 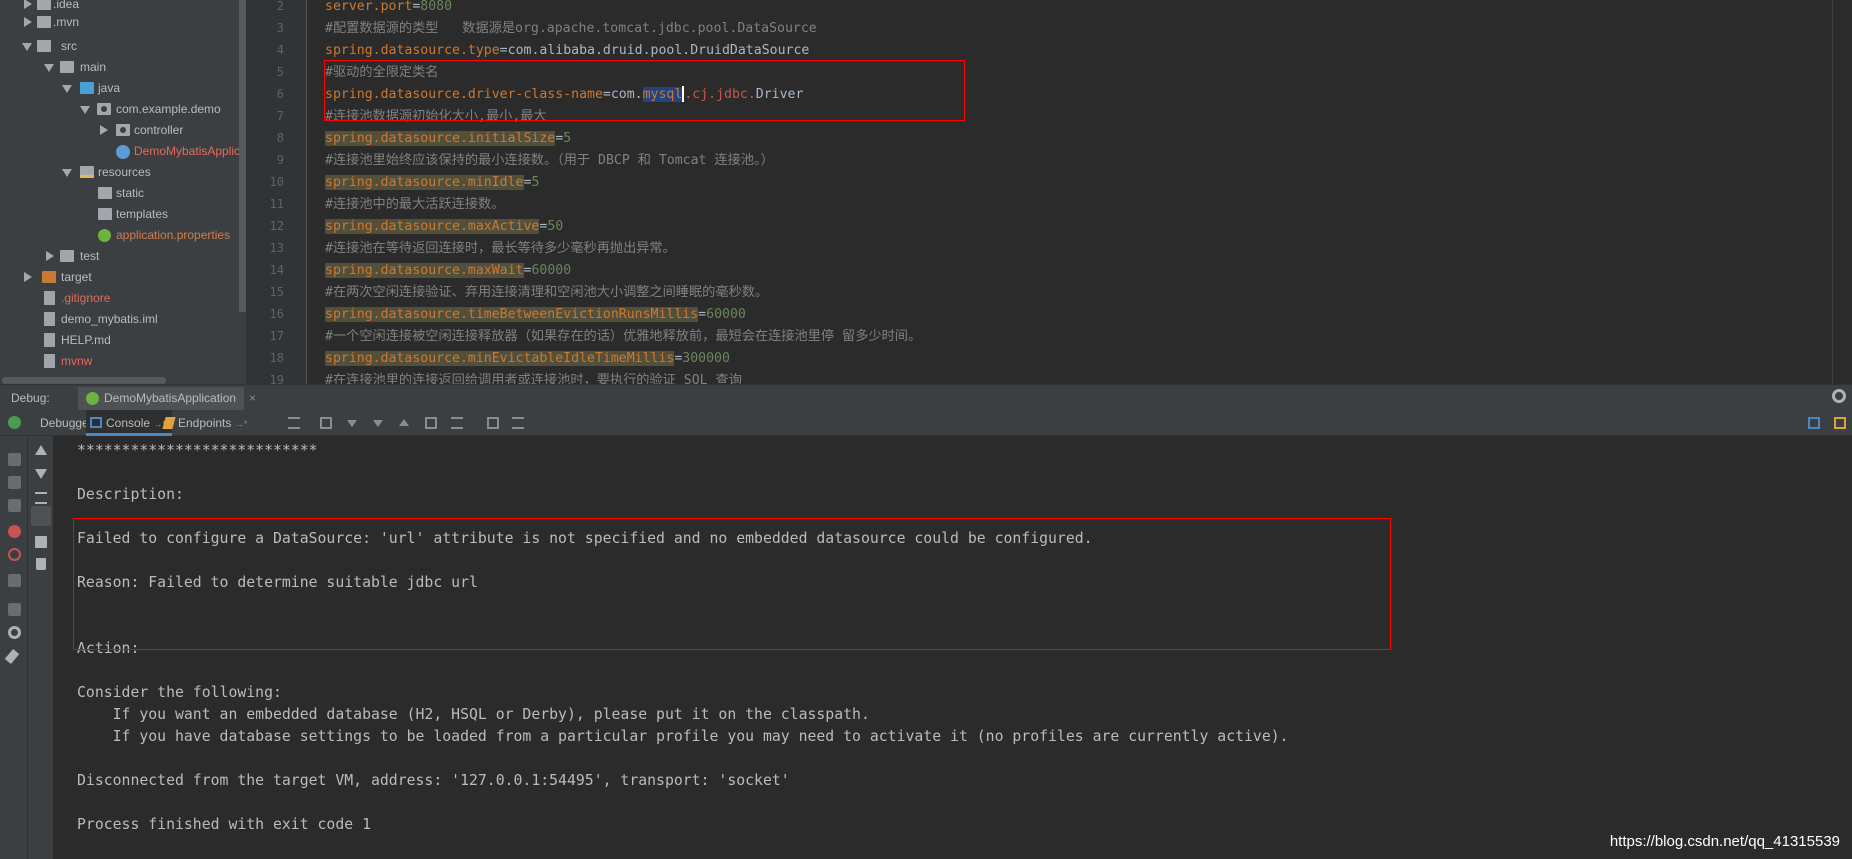 I want to click on gear-icon, so click(x=1839, y=396).